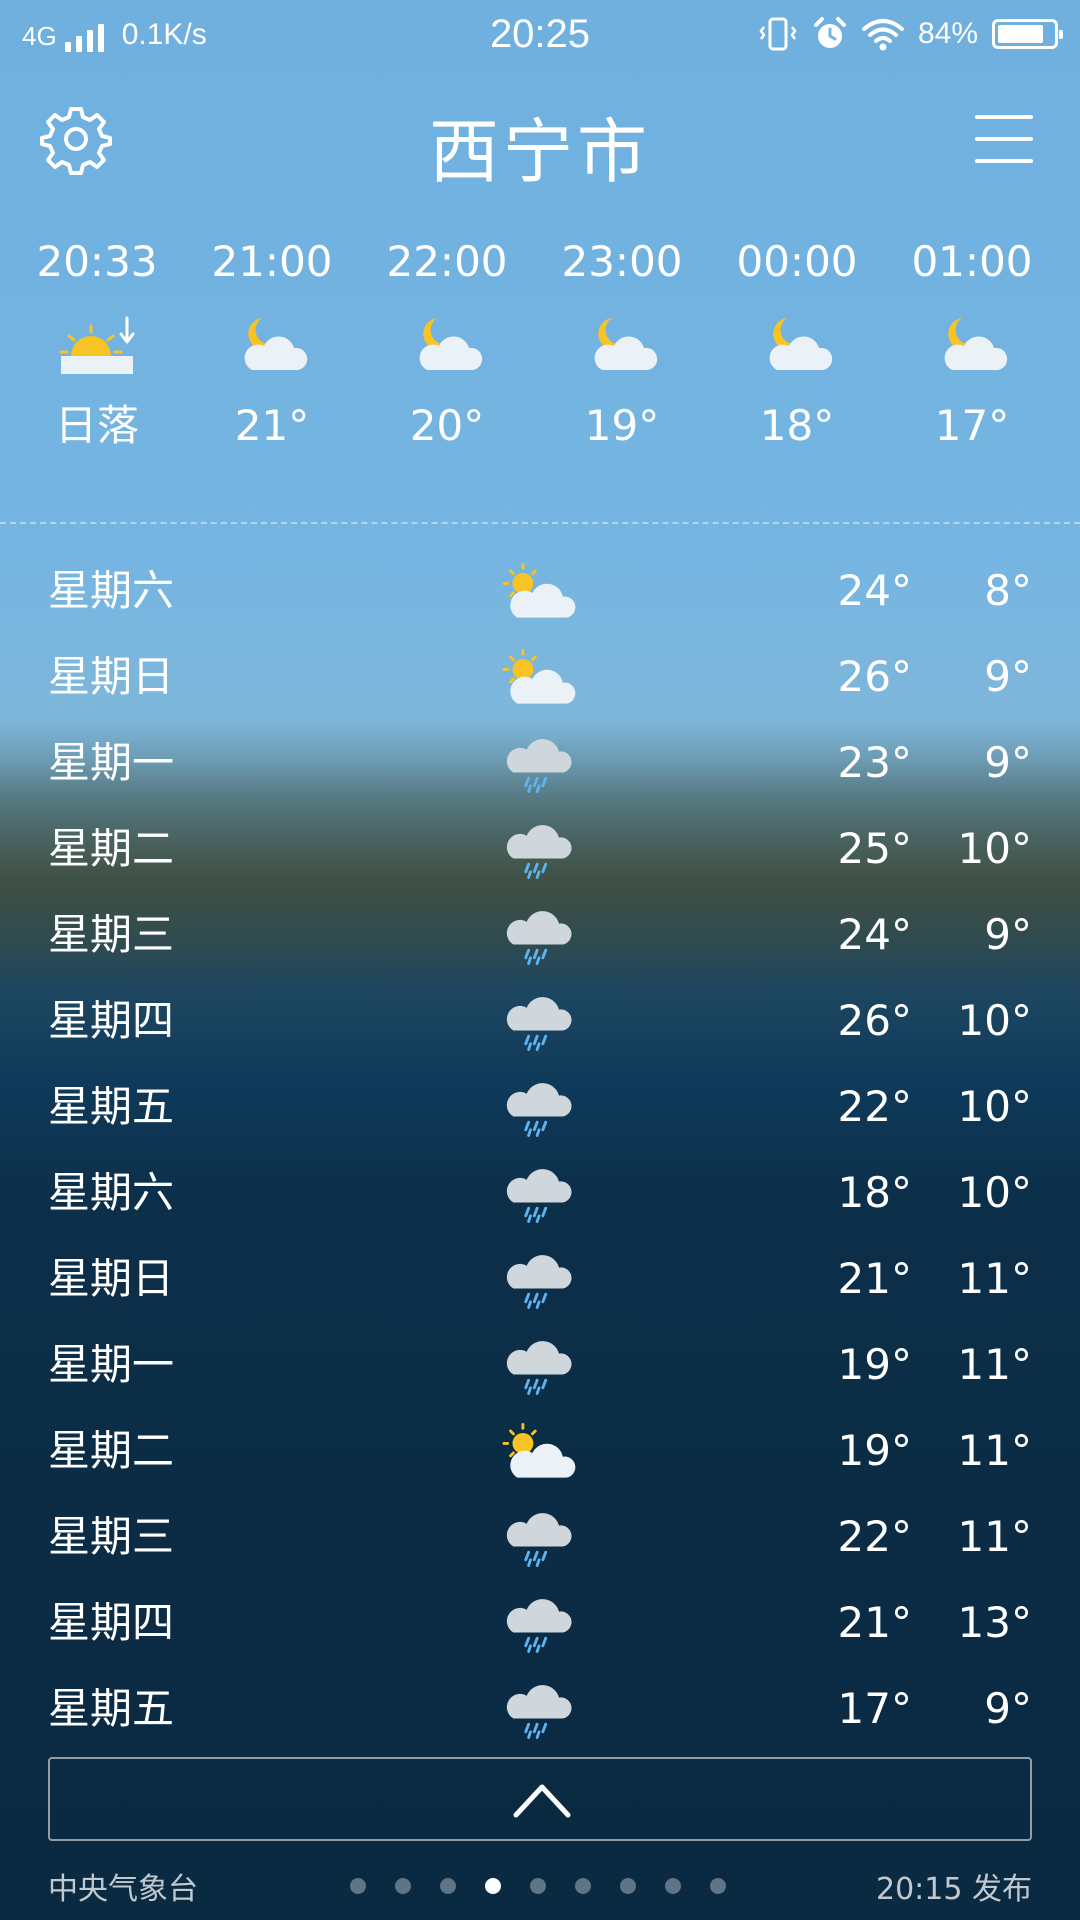 The image size is (1080, 1920). I want to click on daily-row: 星期日 21° 11°, so click(540, 1279).